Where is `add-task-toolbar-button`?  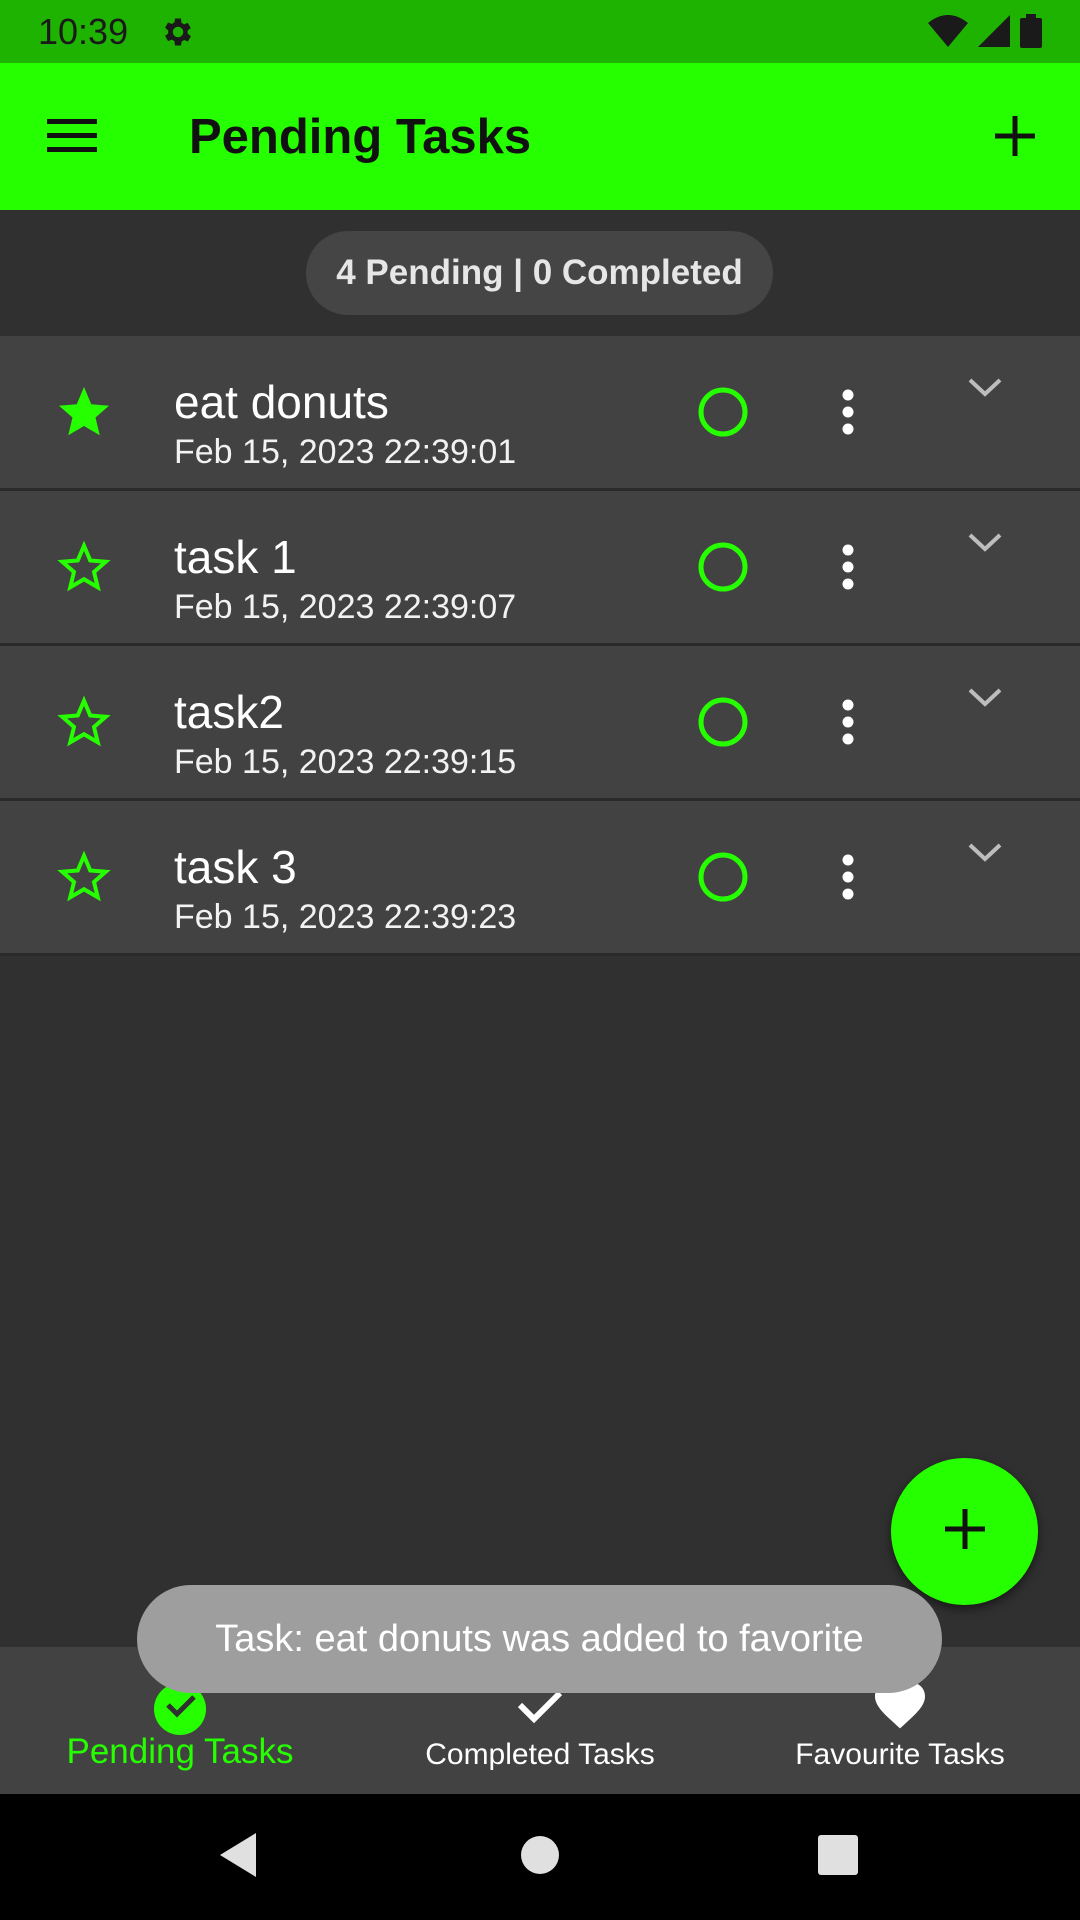
add-task-toolbar-button is located at coordinates (1015, 138).